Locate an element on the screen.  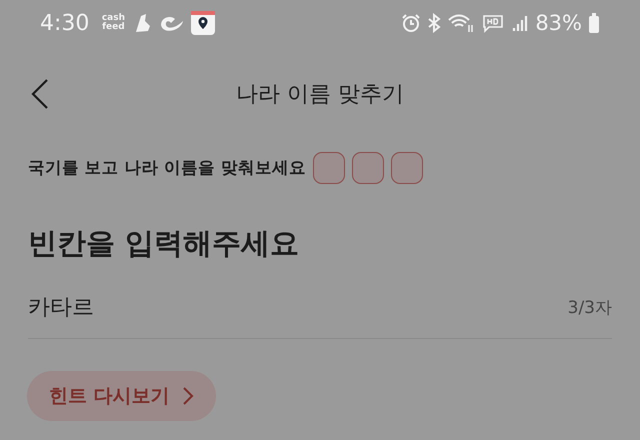
page-title: 나라 이름 맞추기 is located at coordinates (320, 95).